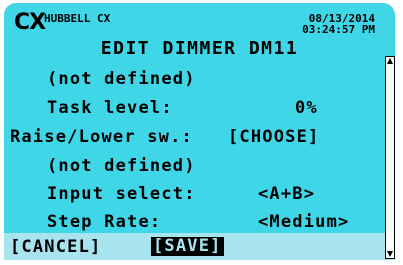 This screenshot has width=403, height=265. What do you see at coordinates (104, 222) in the screenshot?
I see `step-rate-label: Step Rate:` at bounding box center [104, 222].